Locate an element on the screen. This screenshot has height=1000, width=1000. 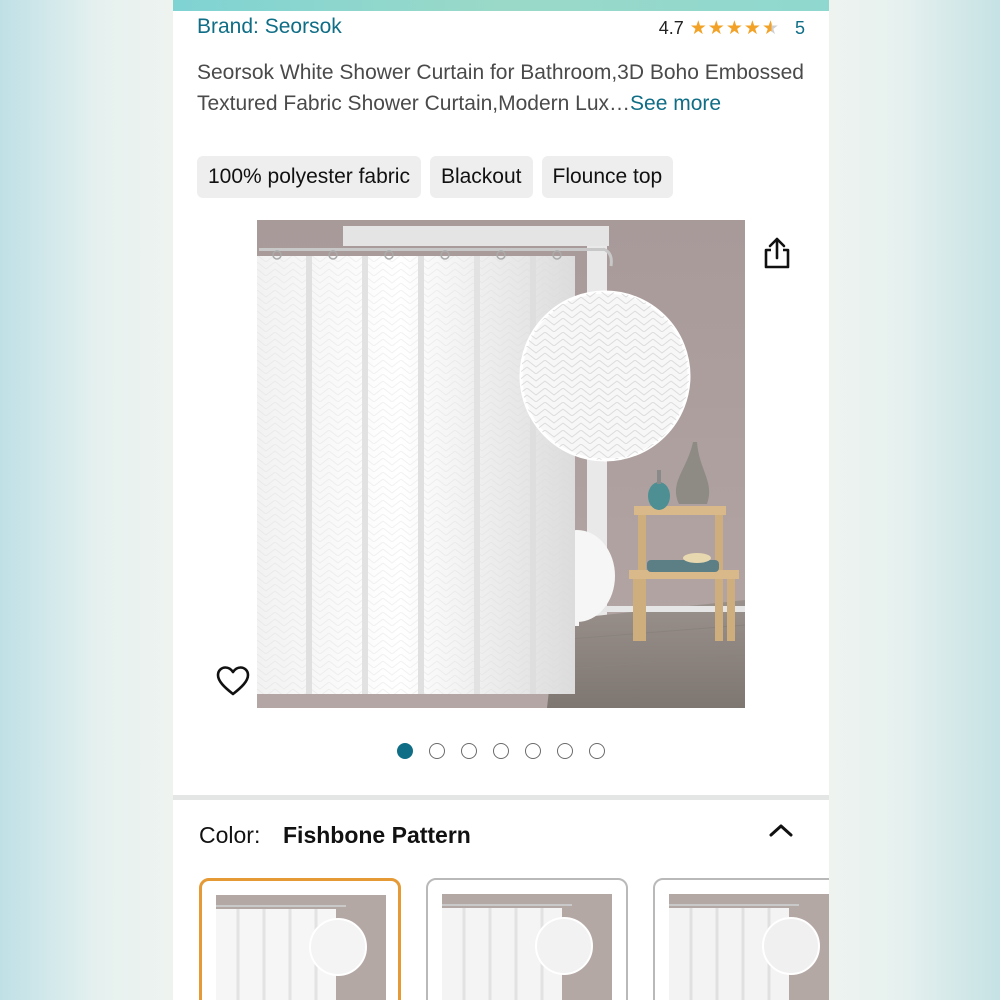
favorite-button is located at coordinates (233, 681).